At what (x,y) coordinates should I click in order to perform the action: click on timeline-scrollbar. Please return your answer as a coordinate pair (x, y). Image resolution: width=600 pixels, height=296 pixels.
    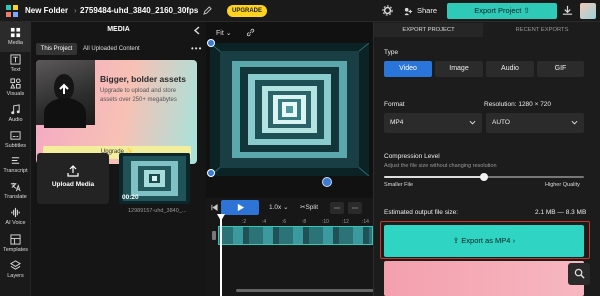
    Looking at the image, I should click on (306, 290).